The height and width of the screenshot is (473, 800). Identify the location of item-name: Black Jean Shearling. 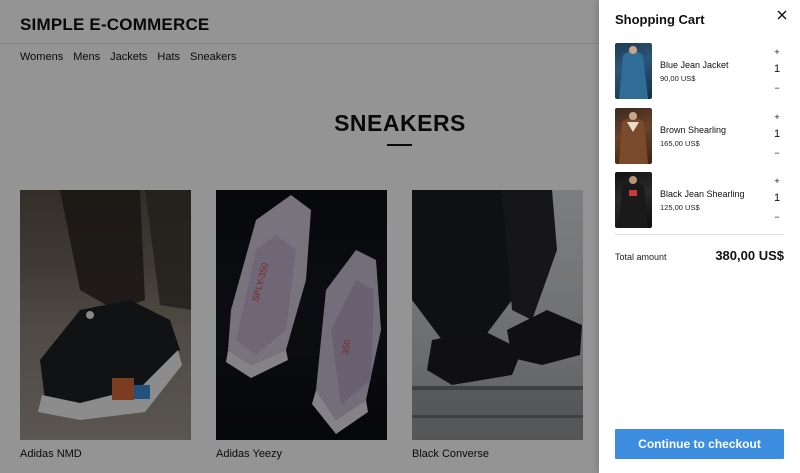
(702, 194).